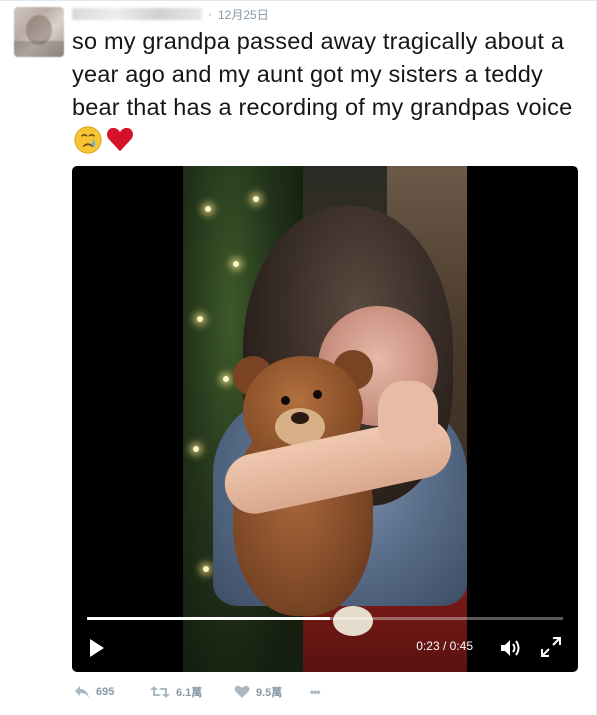 The height and width of the screenshot is (715, 597). What do you see at coordinates (444, 646) in the screenshot?
I see `video-time: 0:23 / 0:45` at bounding box center [444, 646].